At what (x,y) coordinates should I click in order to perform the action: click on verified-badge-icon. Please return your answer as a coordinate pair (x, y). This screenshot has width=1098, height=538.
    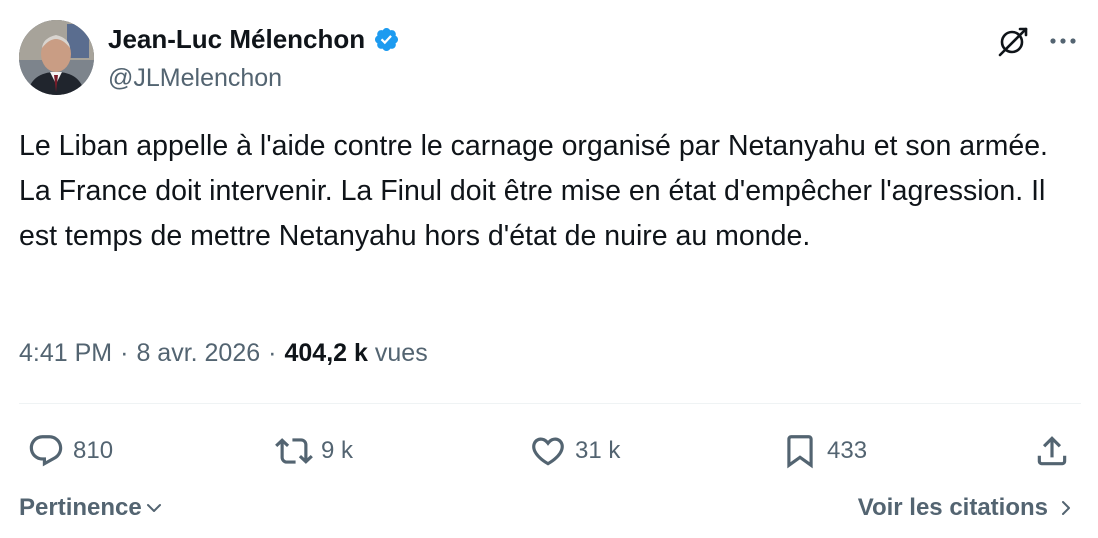
    Looking at the image, I should click on (386, 39).